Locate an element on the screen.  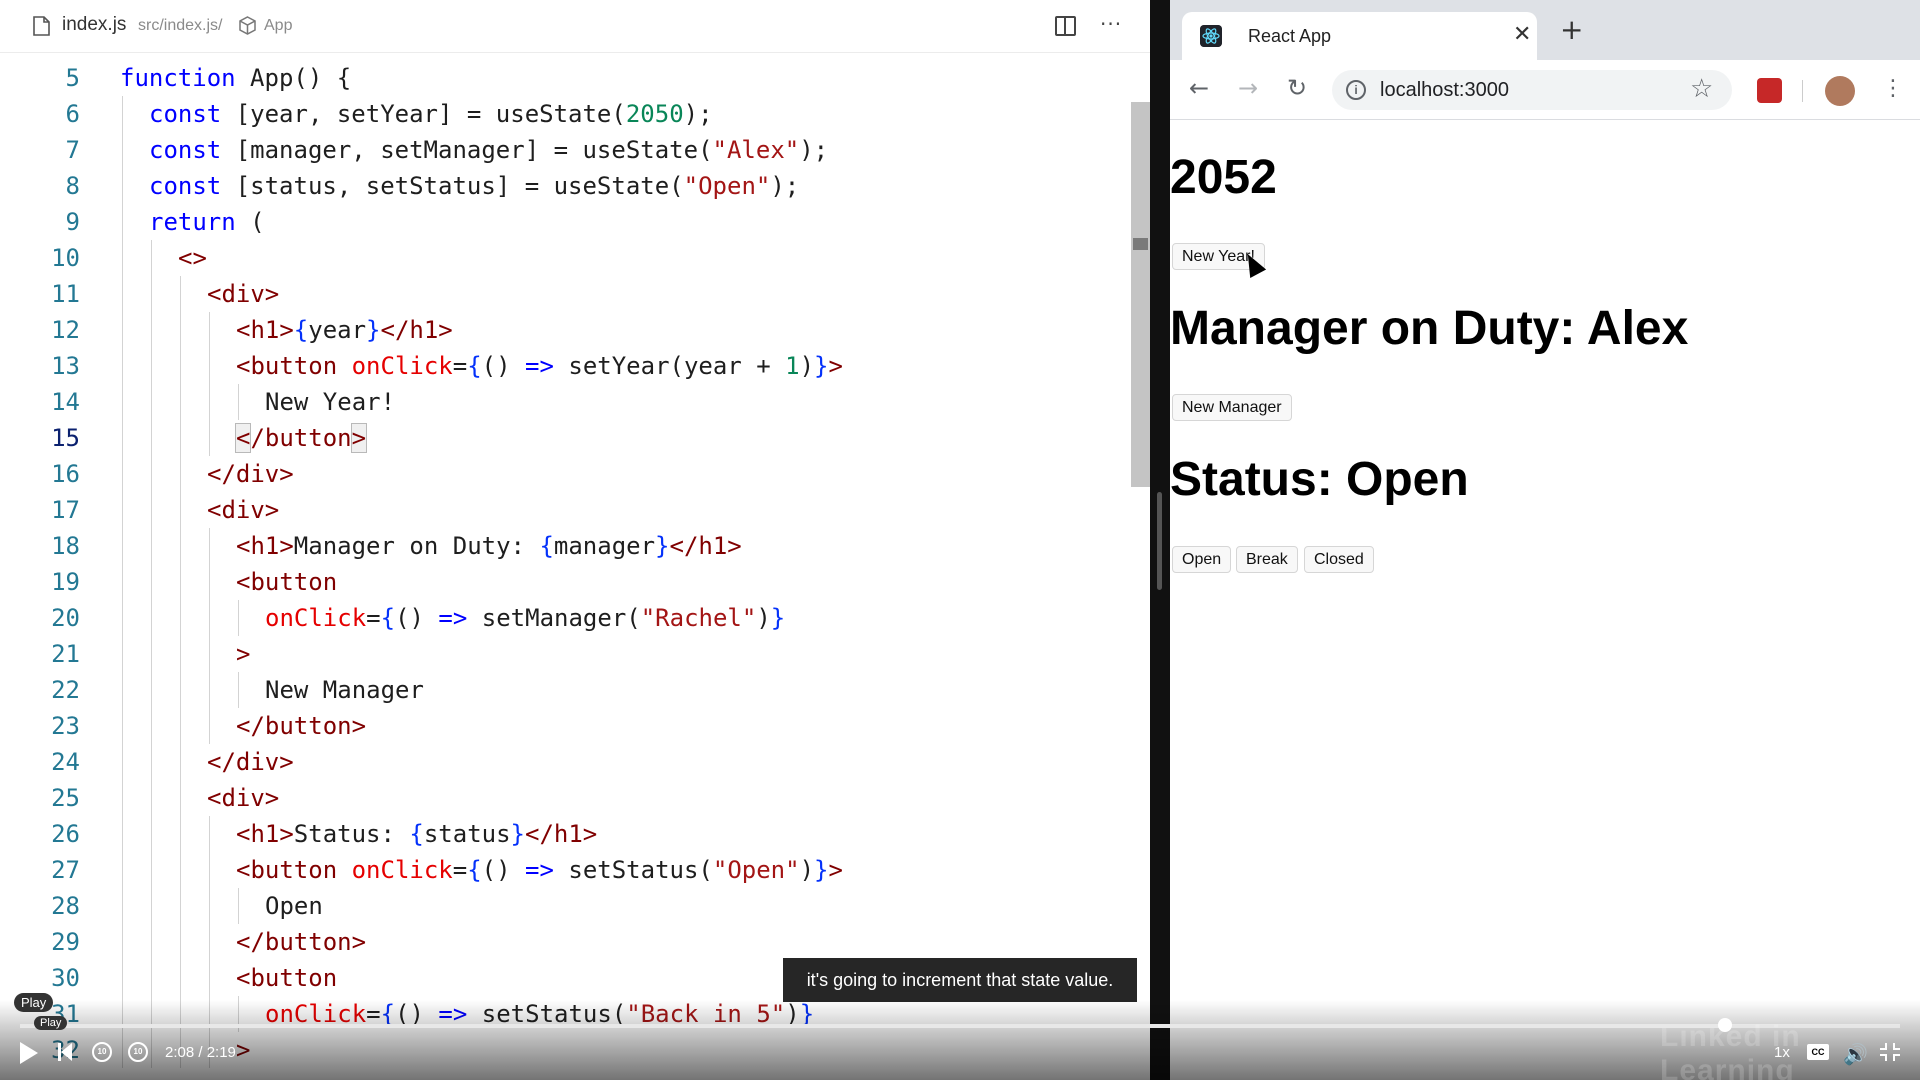
code-token: [status, setStatus] = useState( is located at coordinates (459, 186).